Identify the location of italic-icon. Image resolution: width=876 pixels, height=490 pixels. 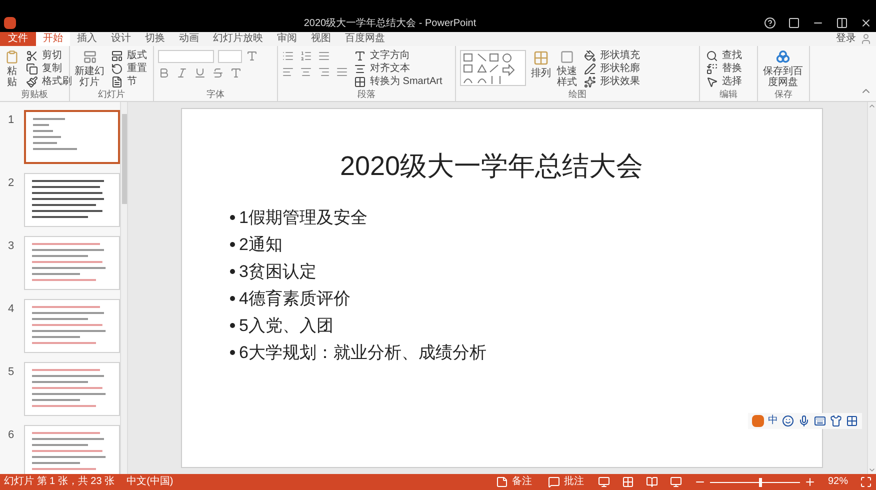
(182, 73).